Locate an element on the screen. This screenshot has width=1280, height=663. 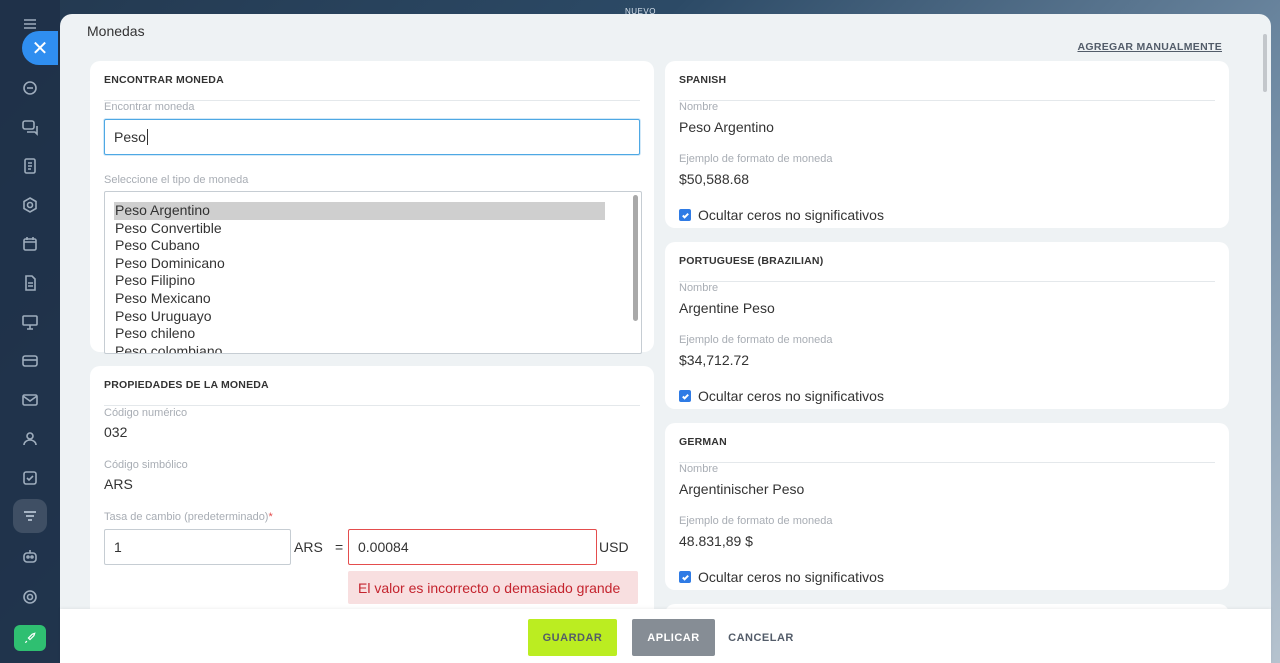
listbox-option: Peso Argentino is located at coordinates (359, 211).